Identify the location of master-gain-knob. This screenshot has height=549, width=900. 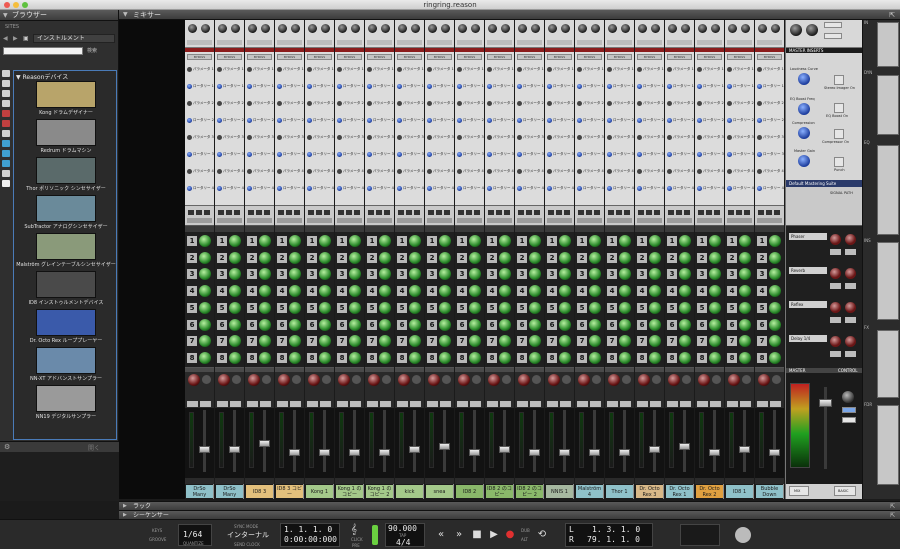
(804, 161).